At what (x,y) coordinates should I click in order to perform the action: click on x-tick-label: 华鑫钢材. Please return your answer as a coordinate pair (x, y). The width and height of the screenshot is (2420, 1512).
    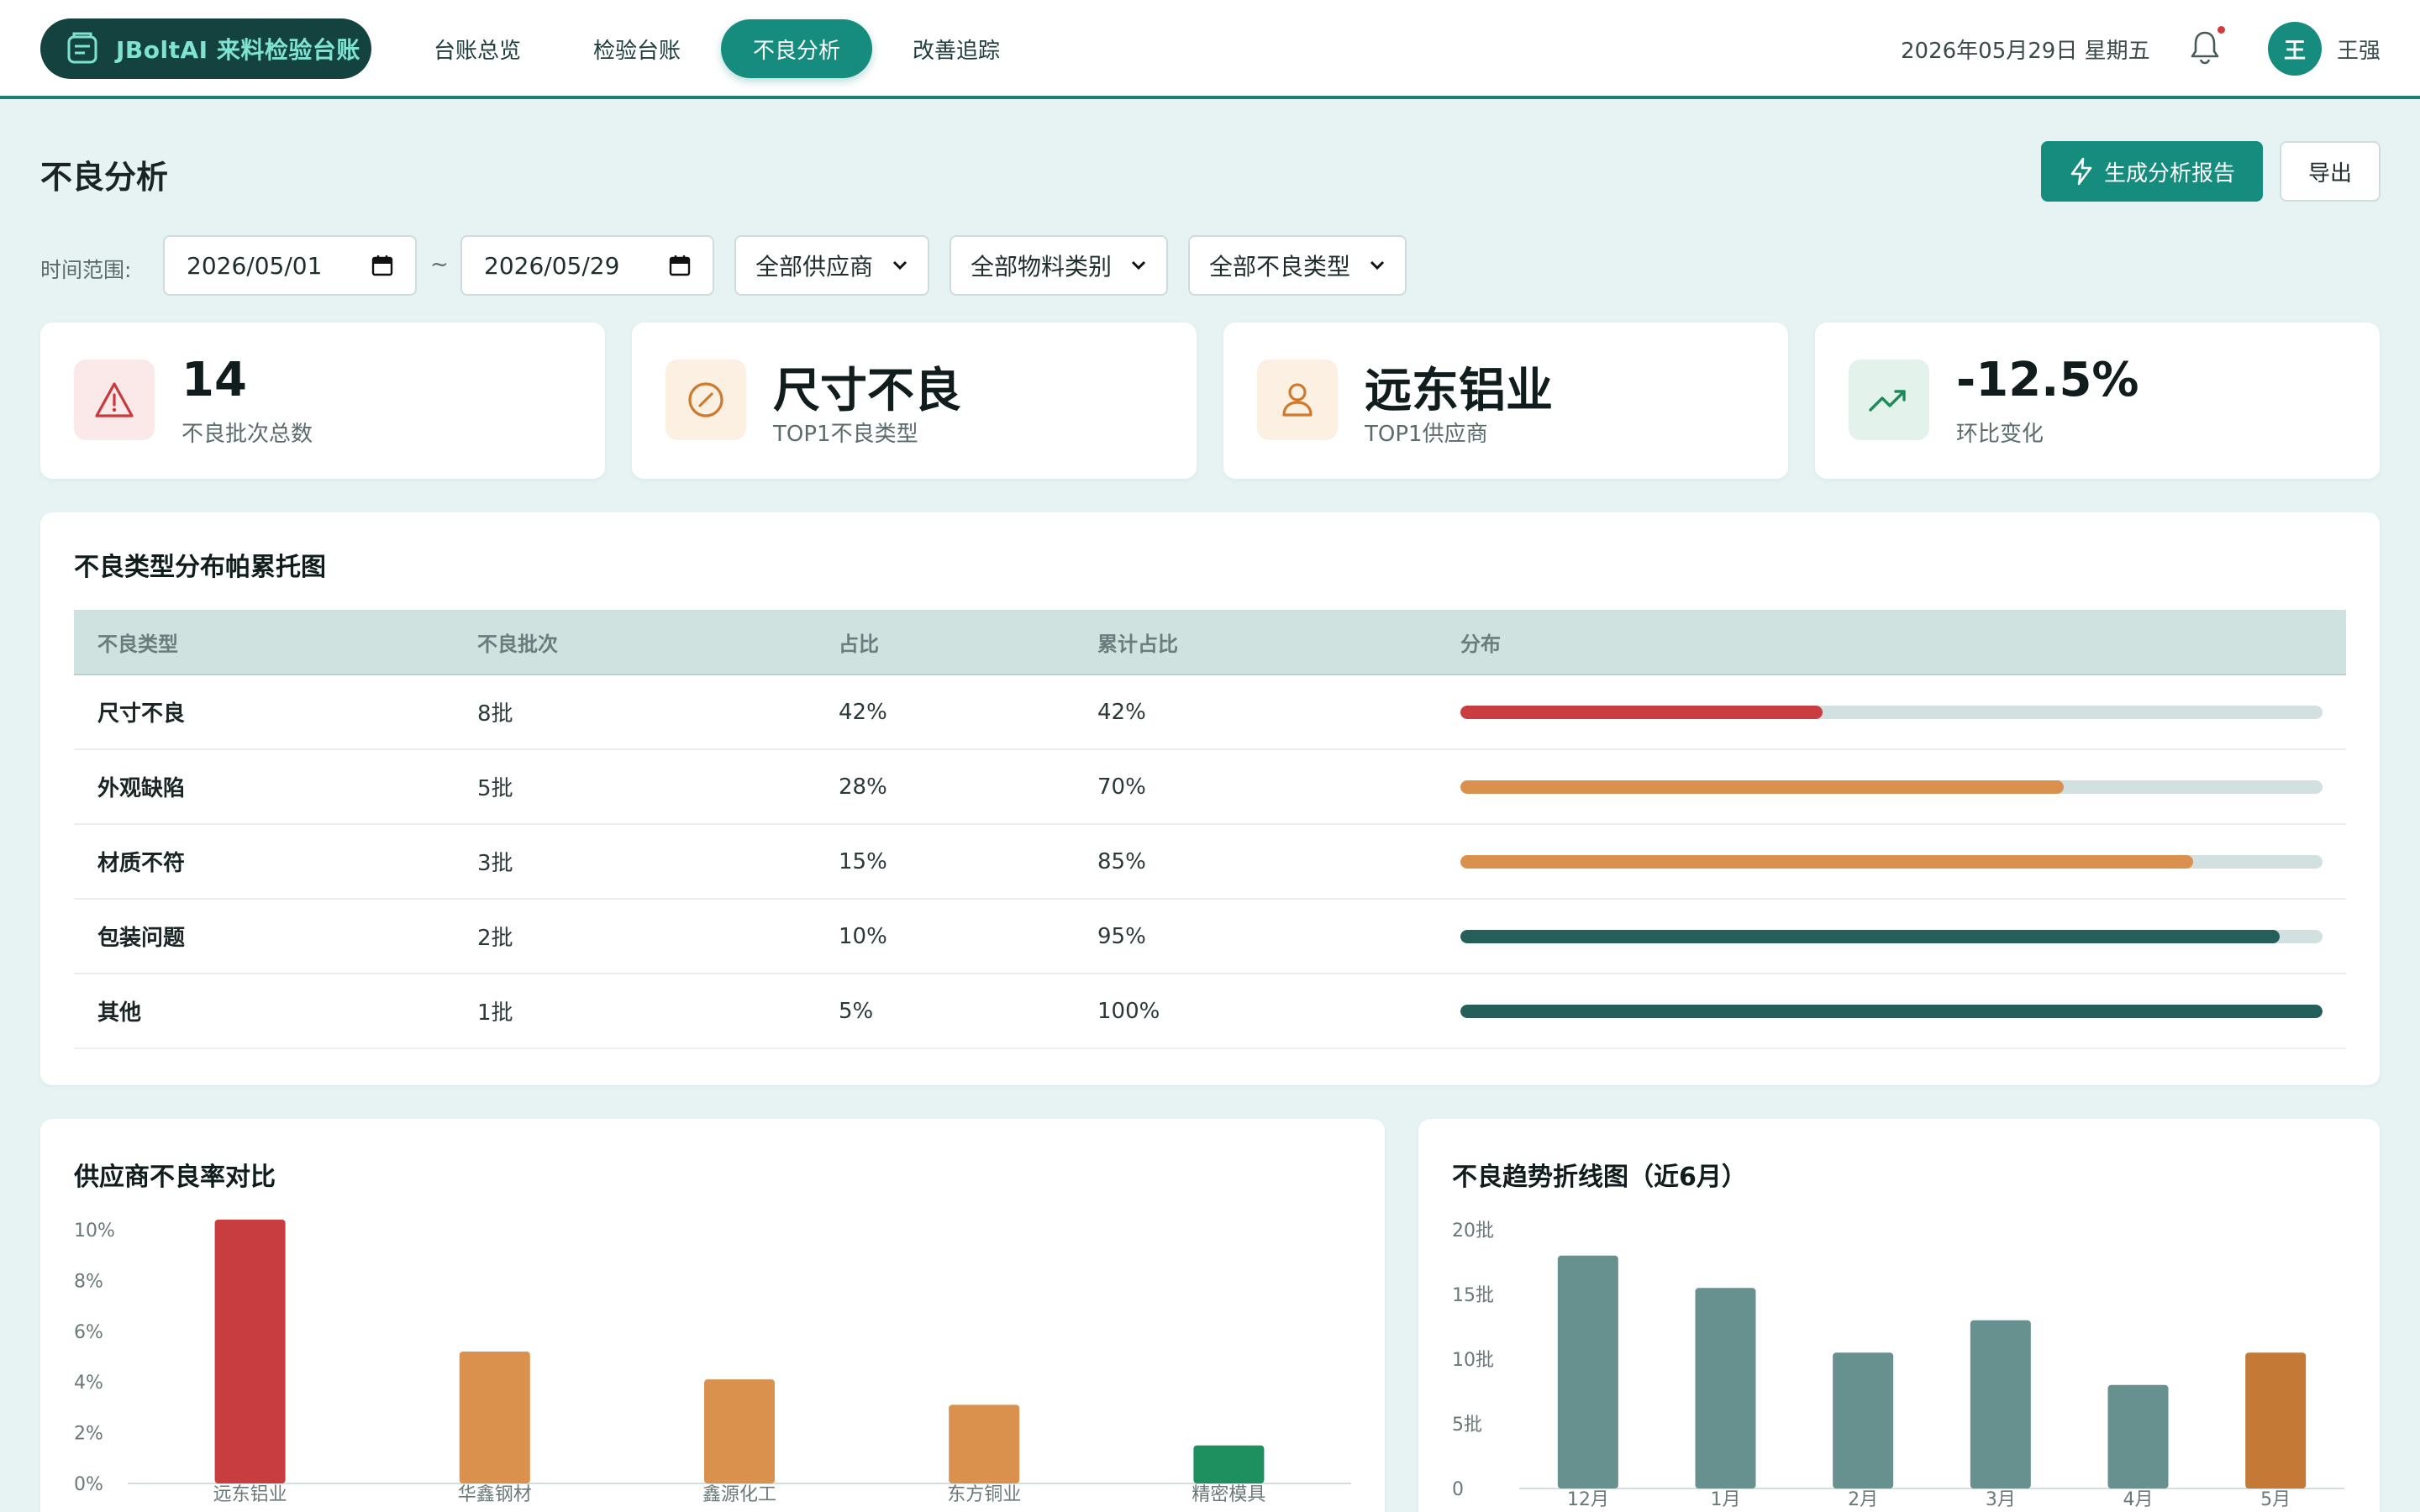
    Looking at the image, I should click on (495, 1494).